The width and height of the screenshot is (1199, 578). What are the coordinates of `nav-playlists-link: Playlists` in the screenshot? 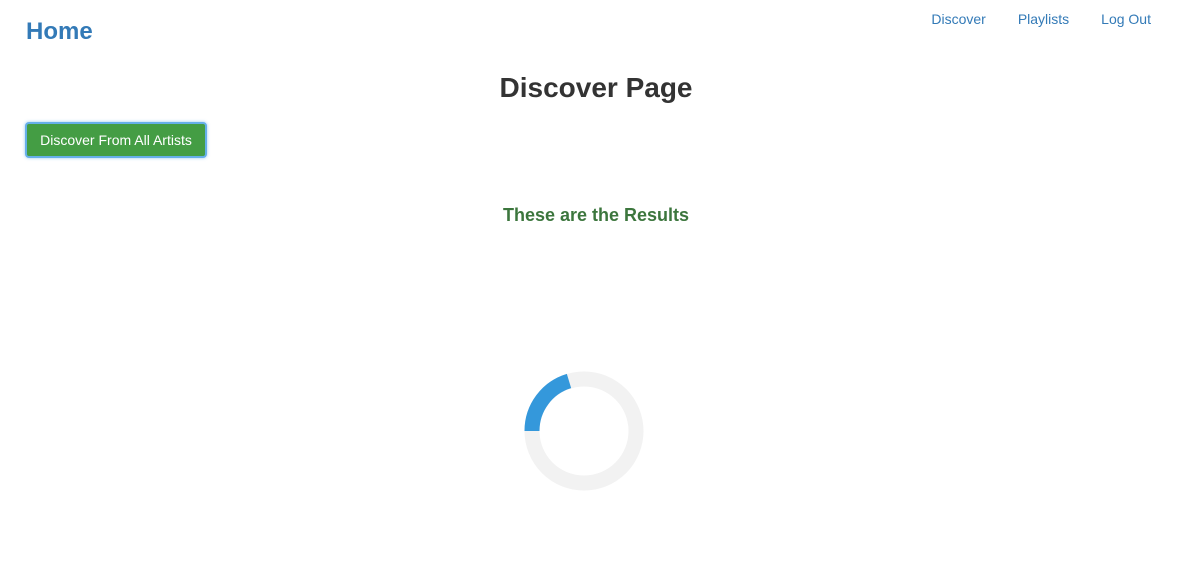 It's located at (1027, 19).